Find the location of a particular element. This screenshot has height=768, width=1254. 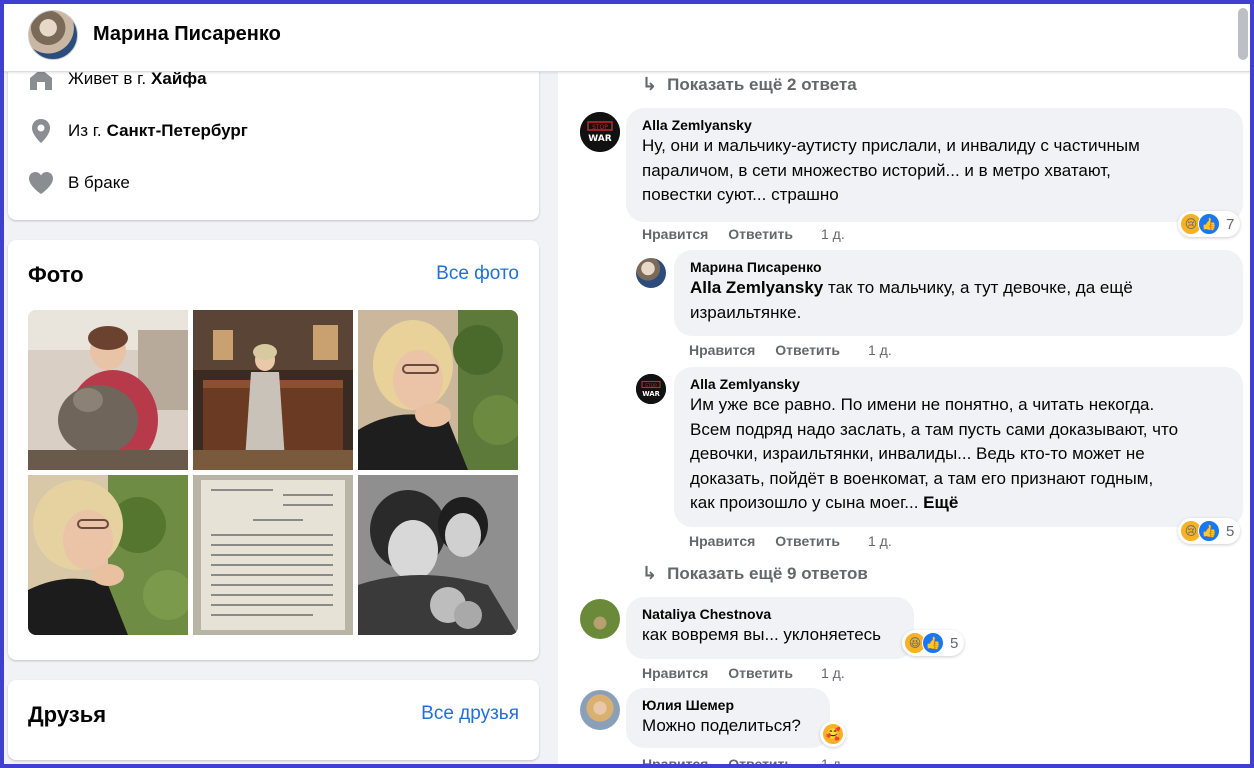

show-more-replies-mid: ↳ Показать ещё 9 ответов is located at coordinates (755, 573).